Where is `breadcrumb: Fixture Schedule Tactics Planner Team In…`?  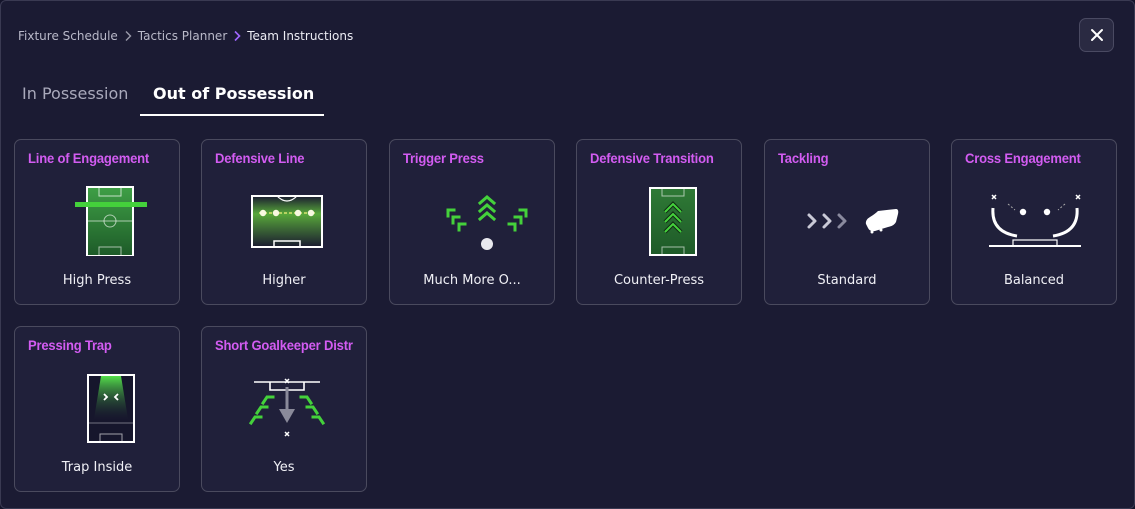
breadcrumb: Fixture Schedule Tactics Planner Team In… is located at coordinates (185, 36).